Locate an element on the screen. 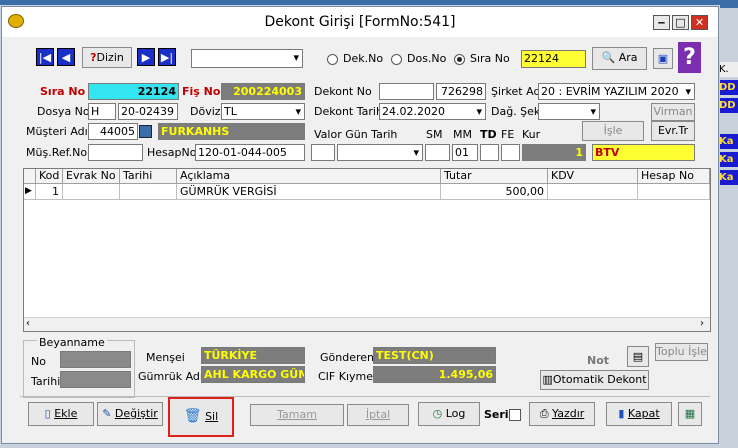  sirket-dropdown: 20 : EVRİM YAZILIM 2020 is located at coordinates (616, 91).